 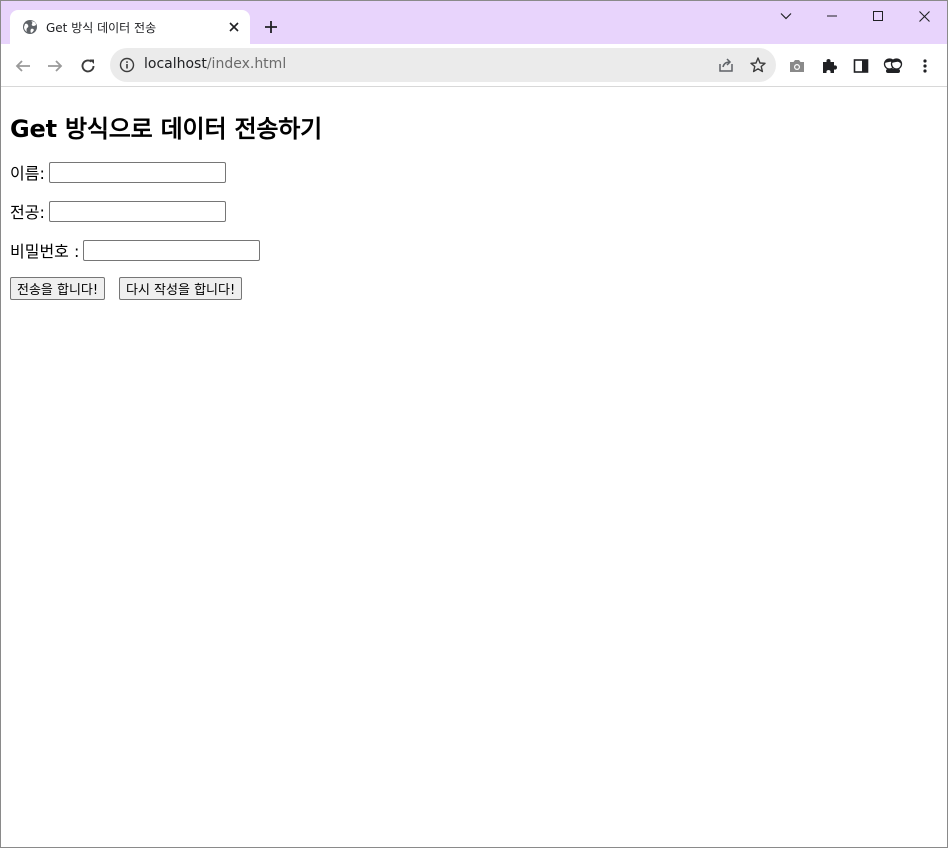 What do you see at coordinates (27, 212) in the screenshot?
I see `major-label: 전공:` at bounding box center [27, 212].